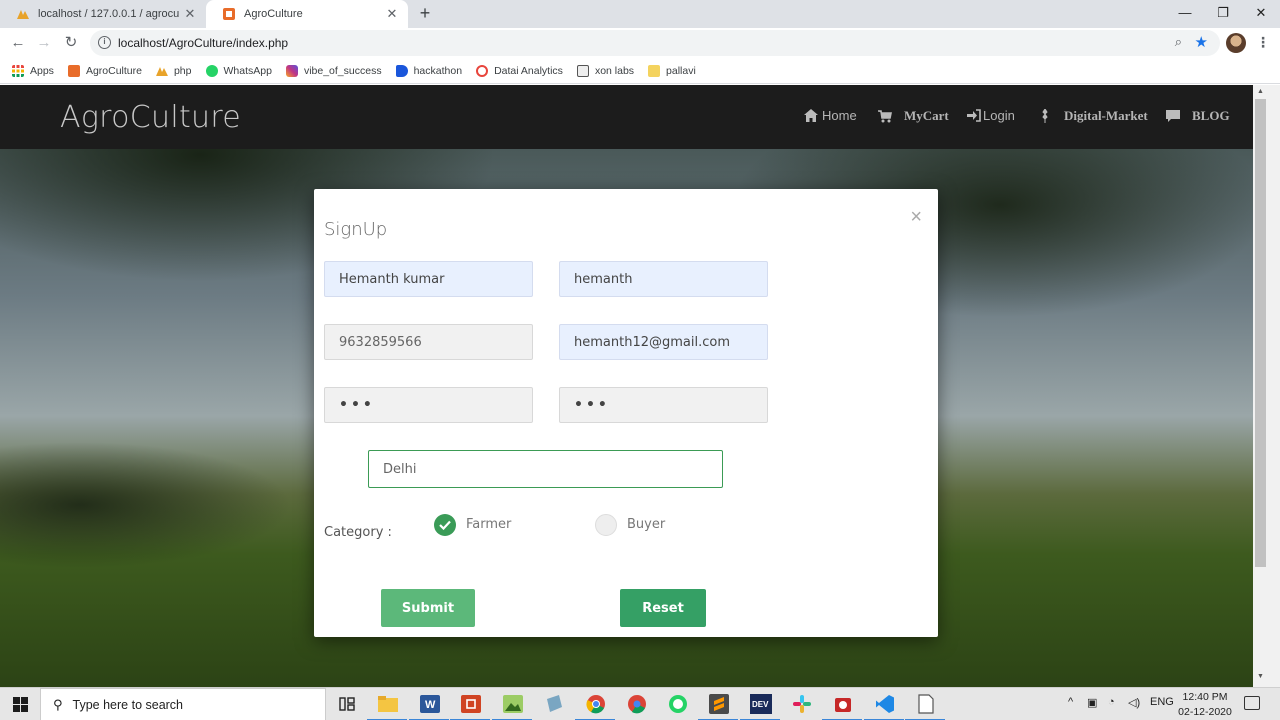 This screenshot has width=1280, height=720. Describe the element at coordinates (519, 70) in the screenshot. I see `bookmark-datai-analytics: Datai Analytics` at that location.